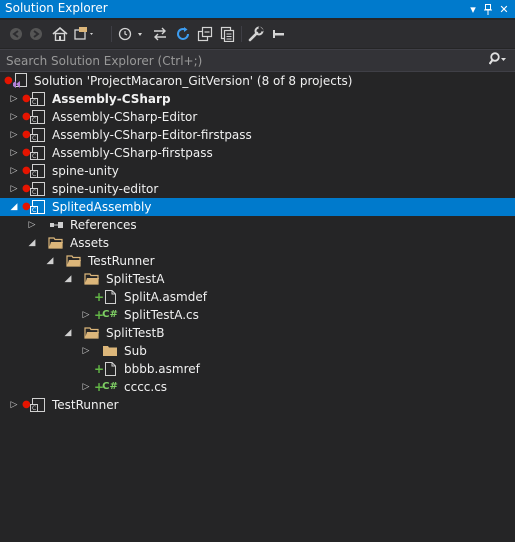  What do you see at coordinates (257, 405) in the screenshot?
I see `tree-row-project: ▷ ● C TestRunner` at bounding box center [257, 405].